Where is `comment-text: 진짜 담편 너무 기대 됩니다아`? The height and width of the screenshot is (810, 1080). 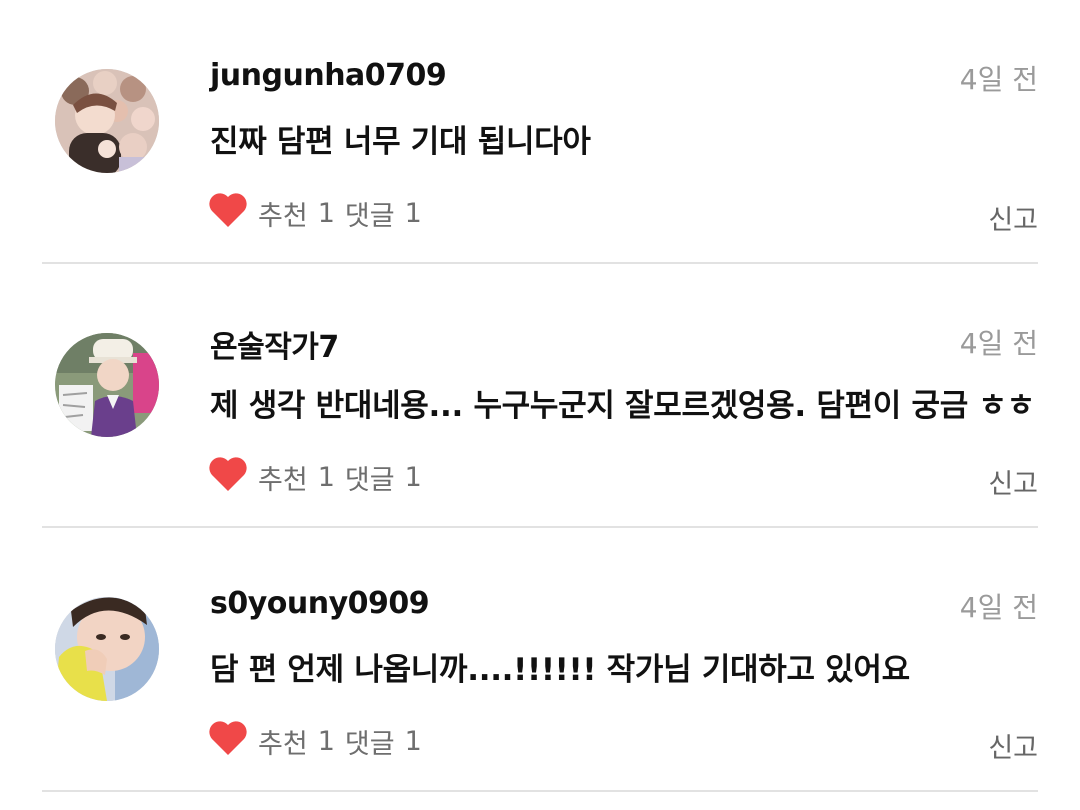 comment-text: 진짜 담편 너무 기대 됩니다아 is located at coordinates (400, 142).